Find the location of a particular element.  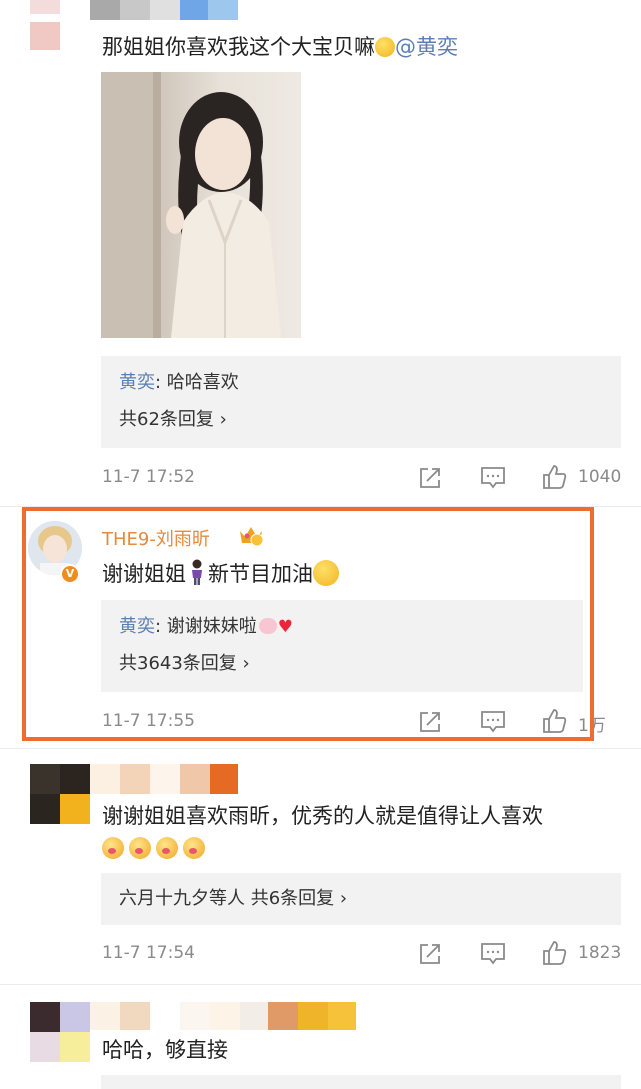

pleading-emoji-icon is located at coordinates (385, 47).